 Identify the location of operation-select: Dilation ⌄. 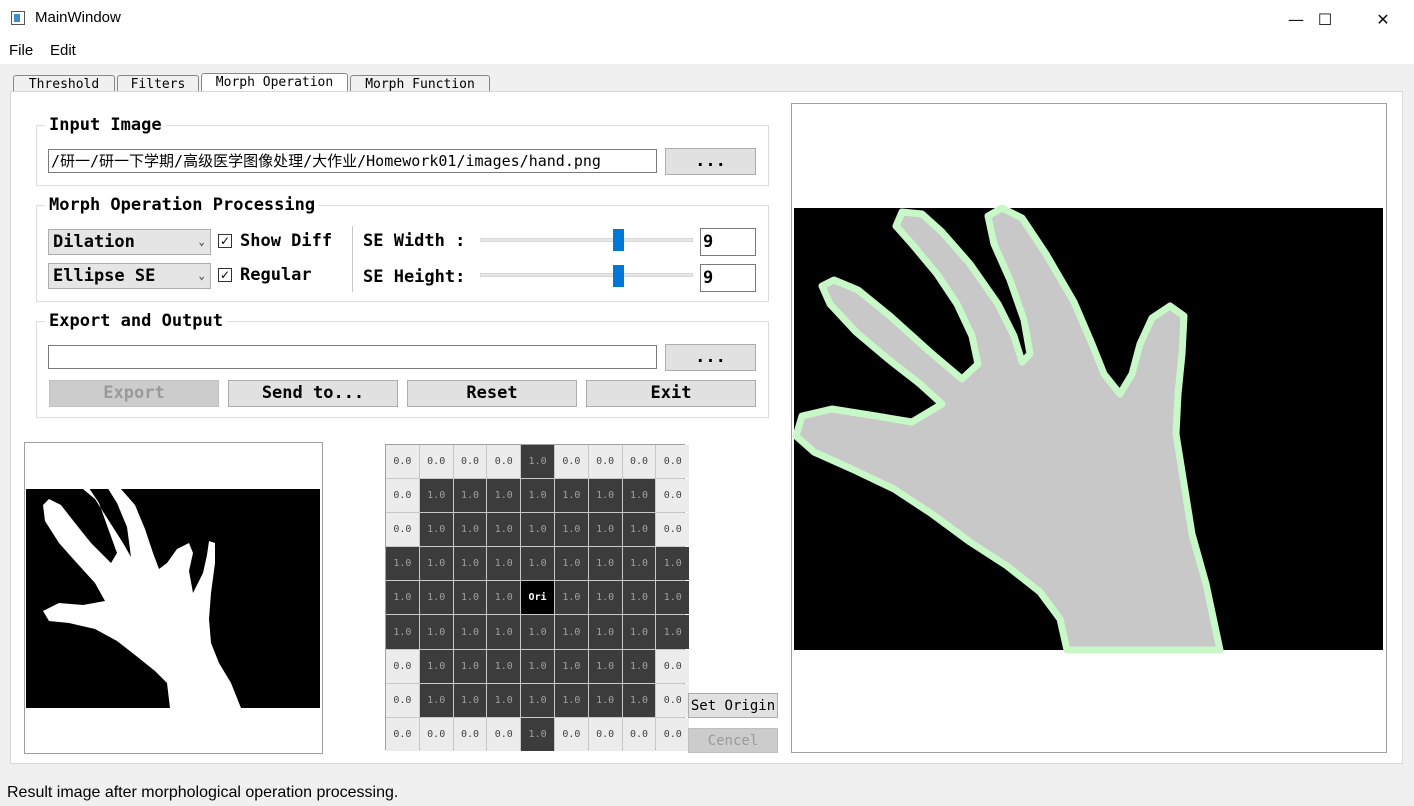
(129, 242).